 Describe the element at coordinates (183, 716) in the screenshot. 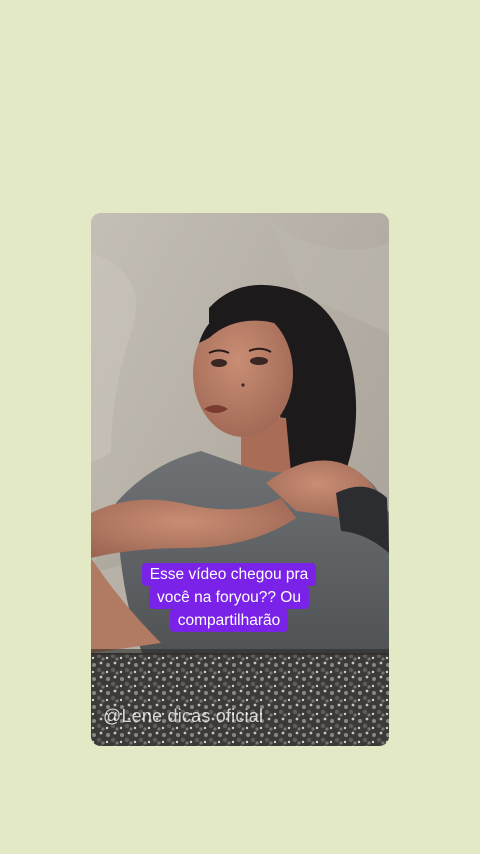

I see `creator-watermark: @Lene dicas oficial` at that location.